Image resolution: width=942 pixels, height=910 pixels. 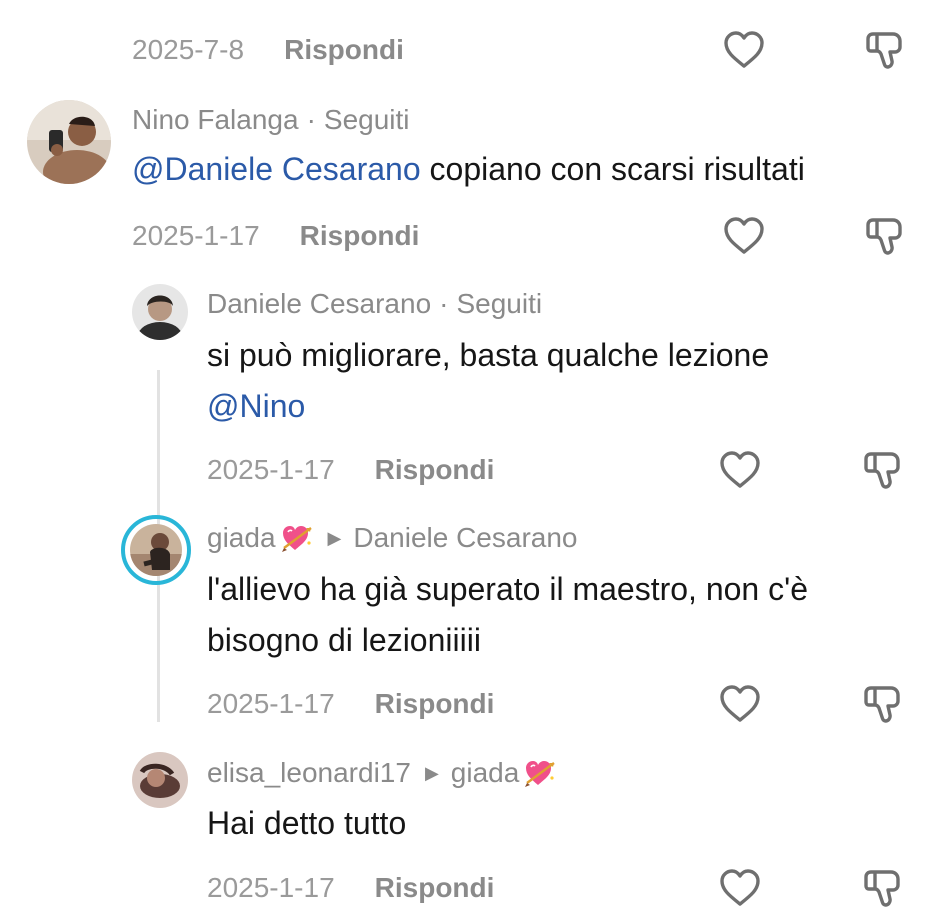 I want to click on comment-body: copiano con scarsi risultati, so click(x=612, y=169).